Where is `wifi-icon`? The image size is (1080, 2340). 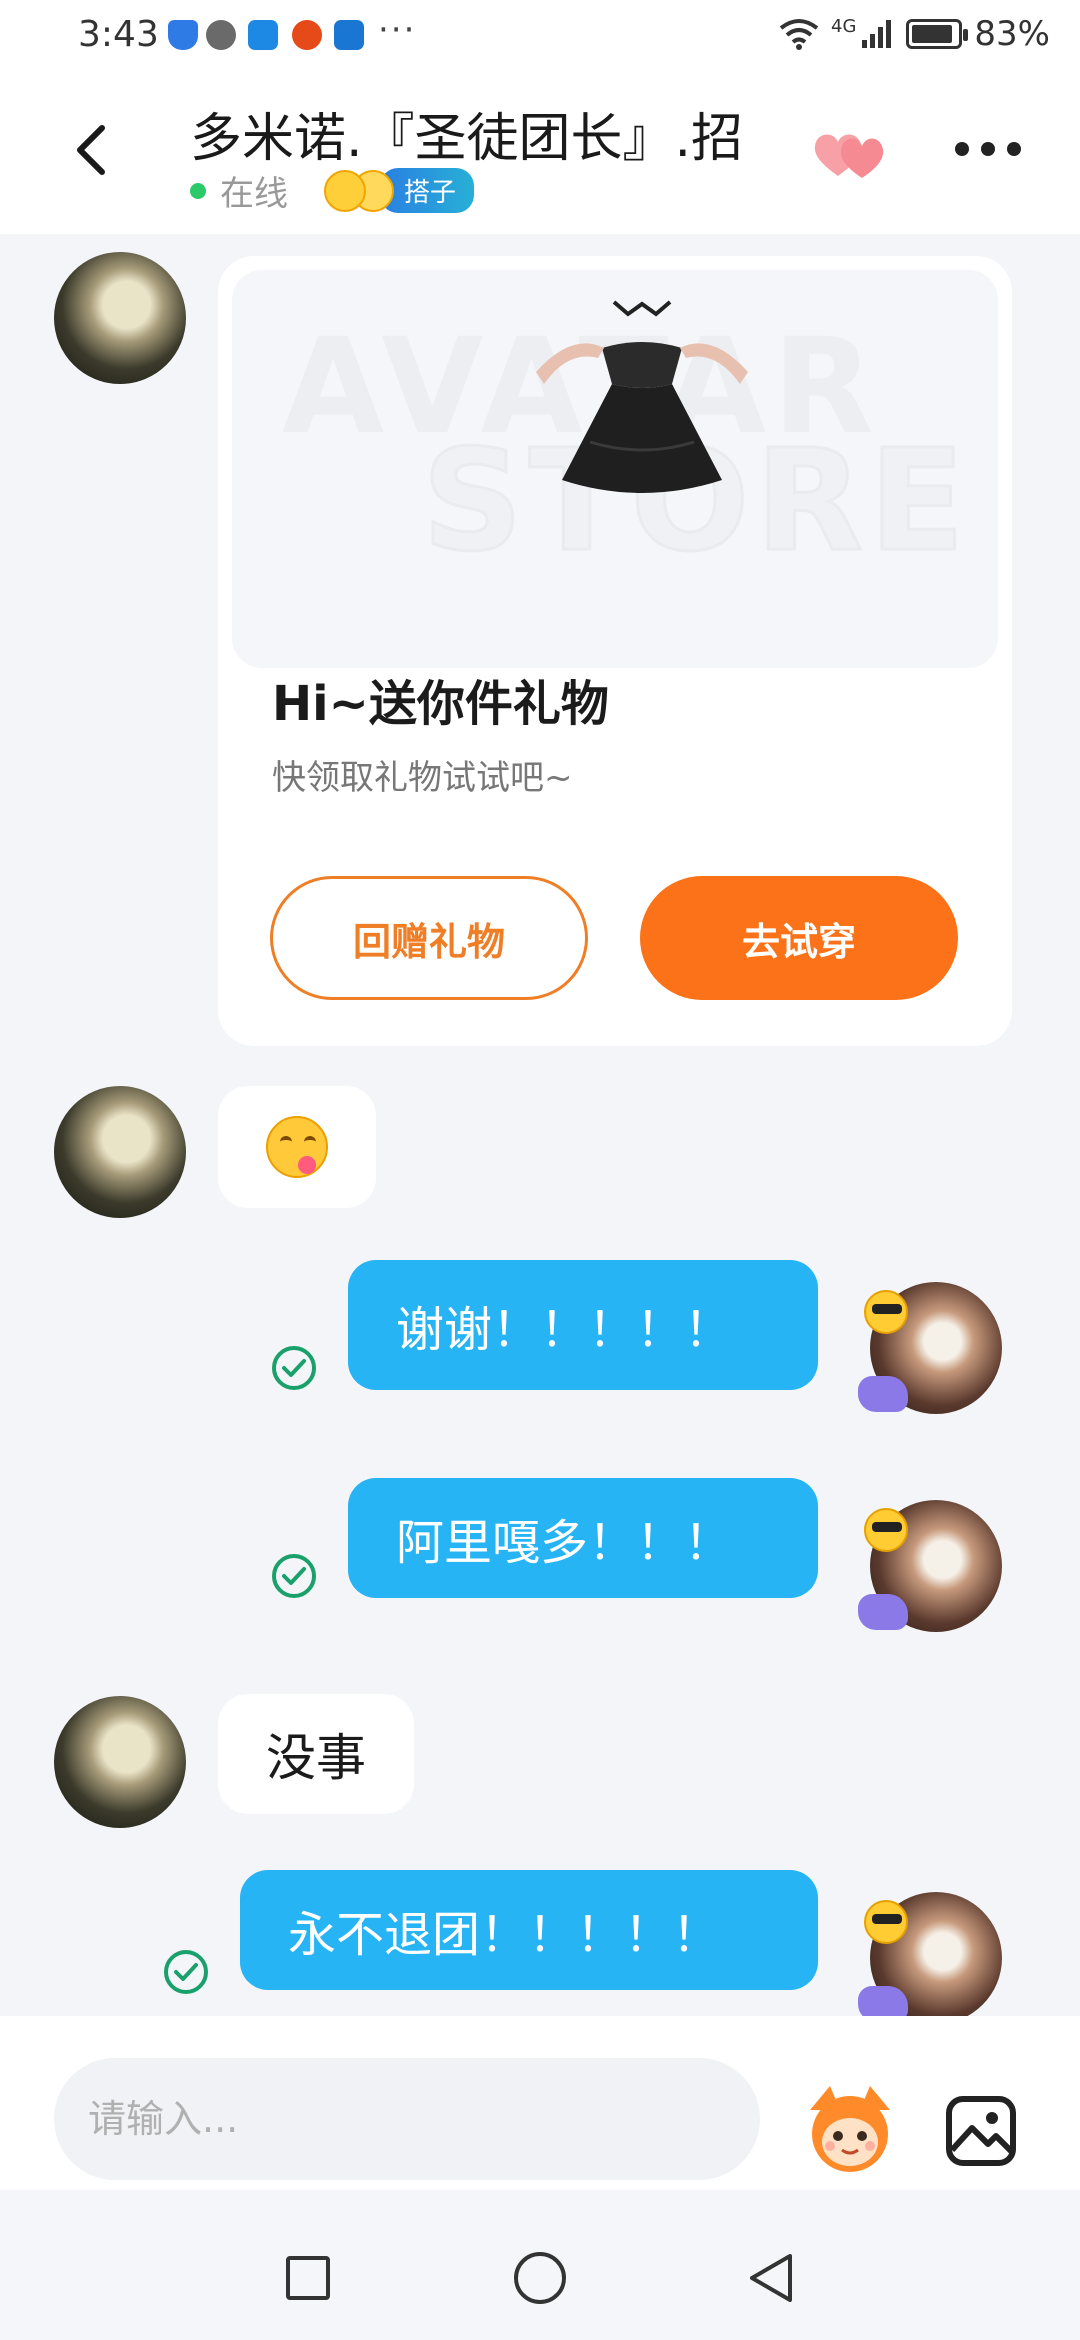
wifi-icon is located at coordinates (799, 34).